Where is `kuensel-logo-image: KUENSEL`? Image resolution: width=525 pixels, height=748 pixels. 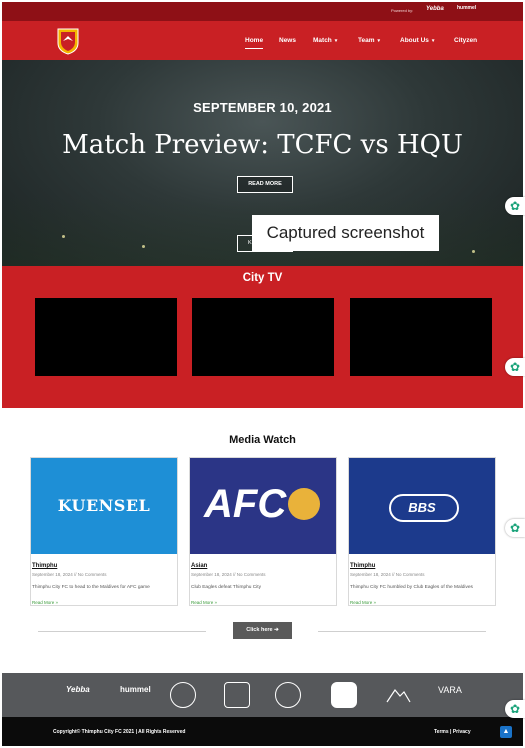
kuensel-logo-image: KUENSEL is located at coordinates (104, 506).